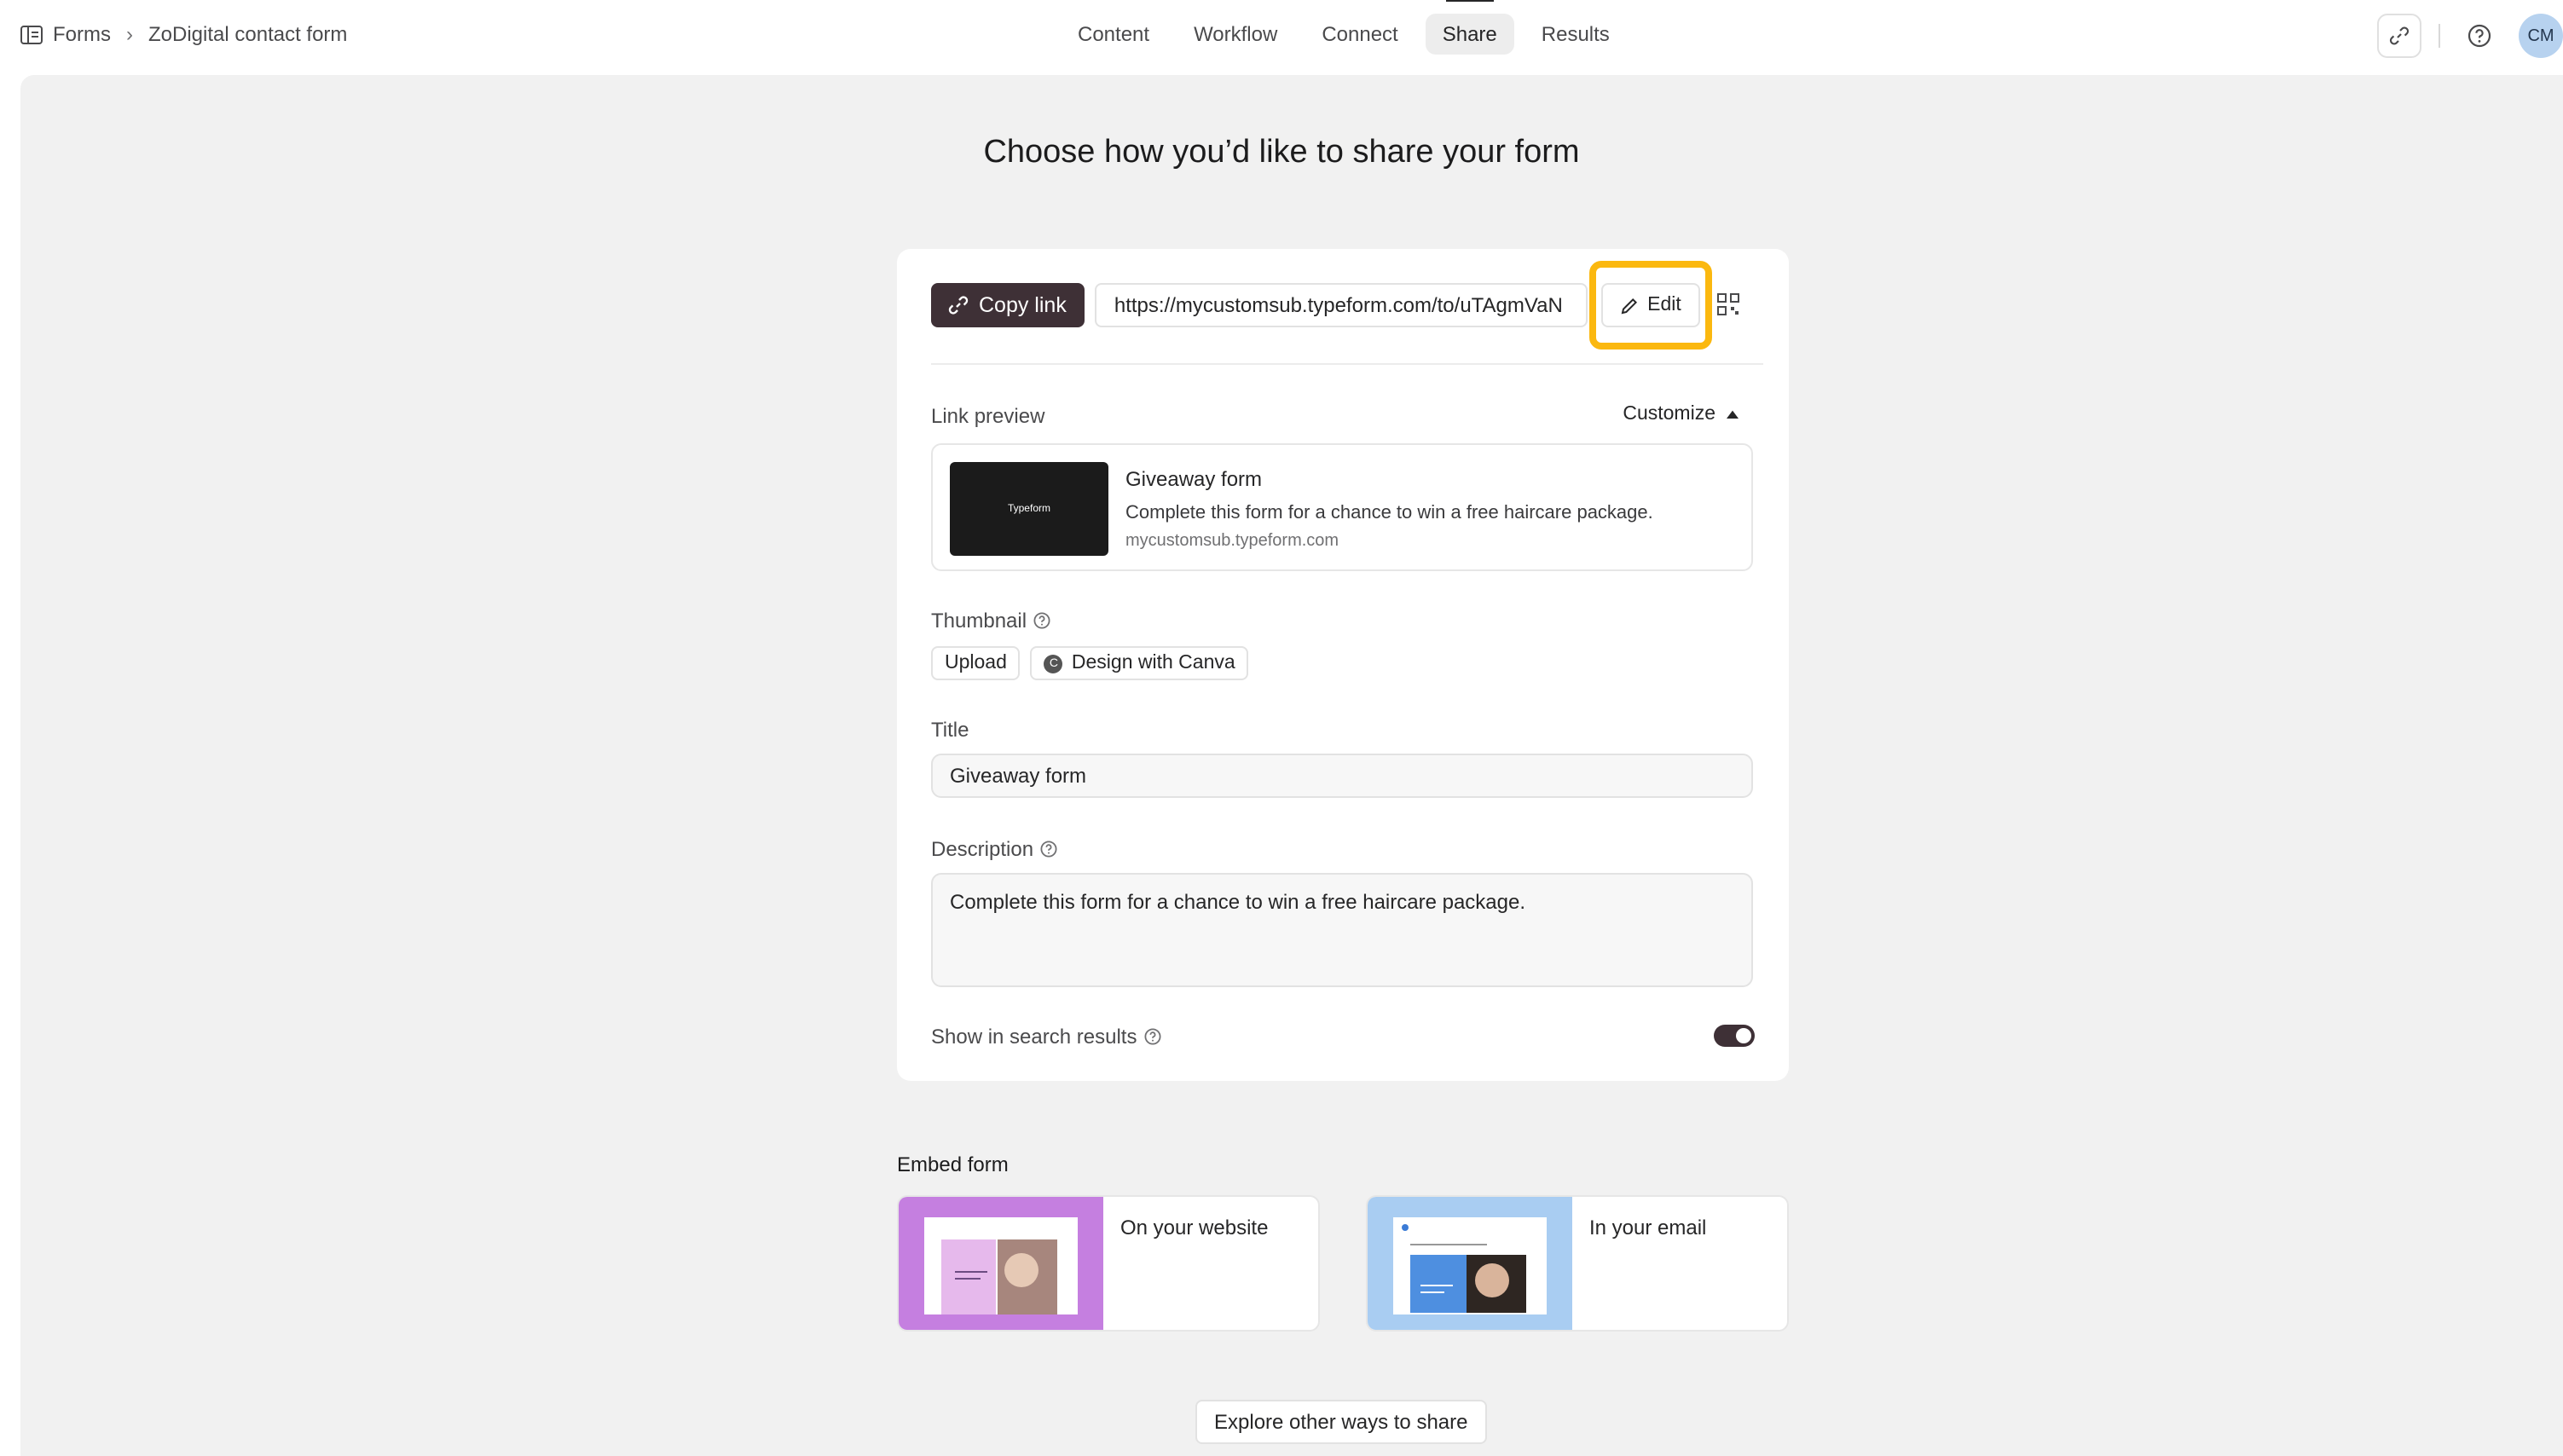 This screenshot has height=1456, width=2563. What do you see at coordinates (979, 621) in the screenshot?
I see `thumbnail-label: Thumbnail` at bounding box center [979, 621].